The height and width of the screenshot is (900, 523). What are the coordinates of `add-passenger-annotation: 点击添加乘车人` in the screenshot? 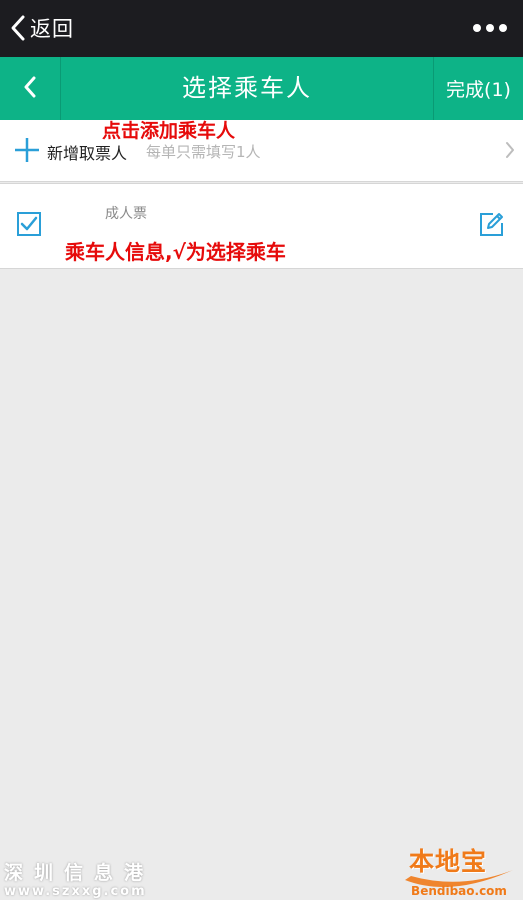 It's located at (169, 131).